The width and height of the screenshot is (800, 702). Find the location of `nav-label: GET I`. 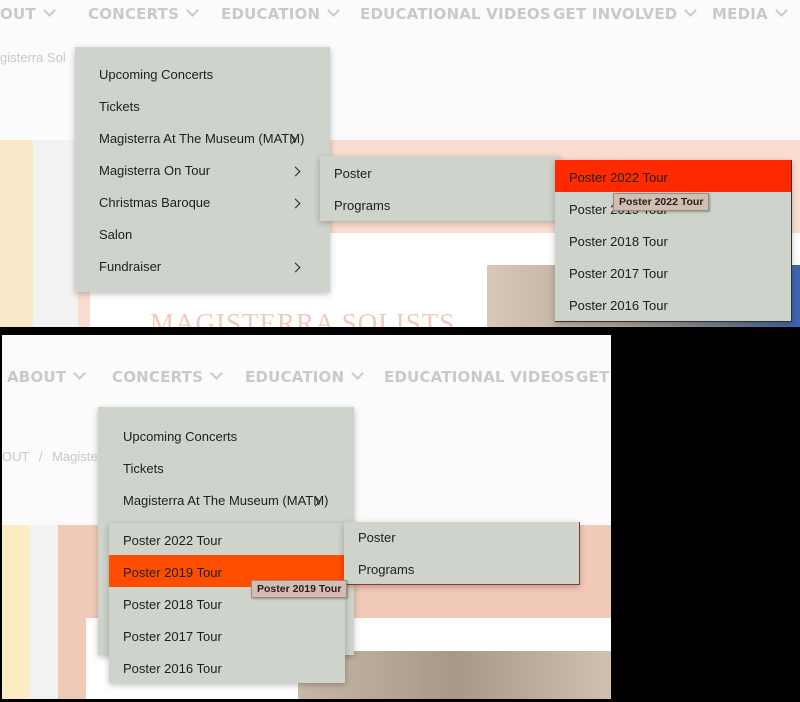

nav-label: GET I is located at coordinates (593, 377).